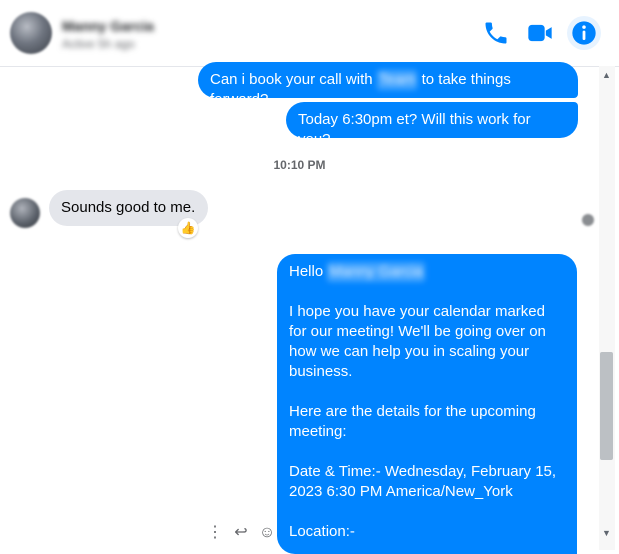 The height and width of the screenshot is (554, 619). What do you see at coordinates (31, 33) in the screenshot?
I see `contact-avatar` at bounding box center [31, 33].